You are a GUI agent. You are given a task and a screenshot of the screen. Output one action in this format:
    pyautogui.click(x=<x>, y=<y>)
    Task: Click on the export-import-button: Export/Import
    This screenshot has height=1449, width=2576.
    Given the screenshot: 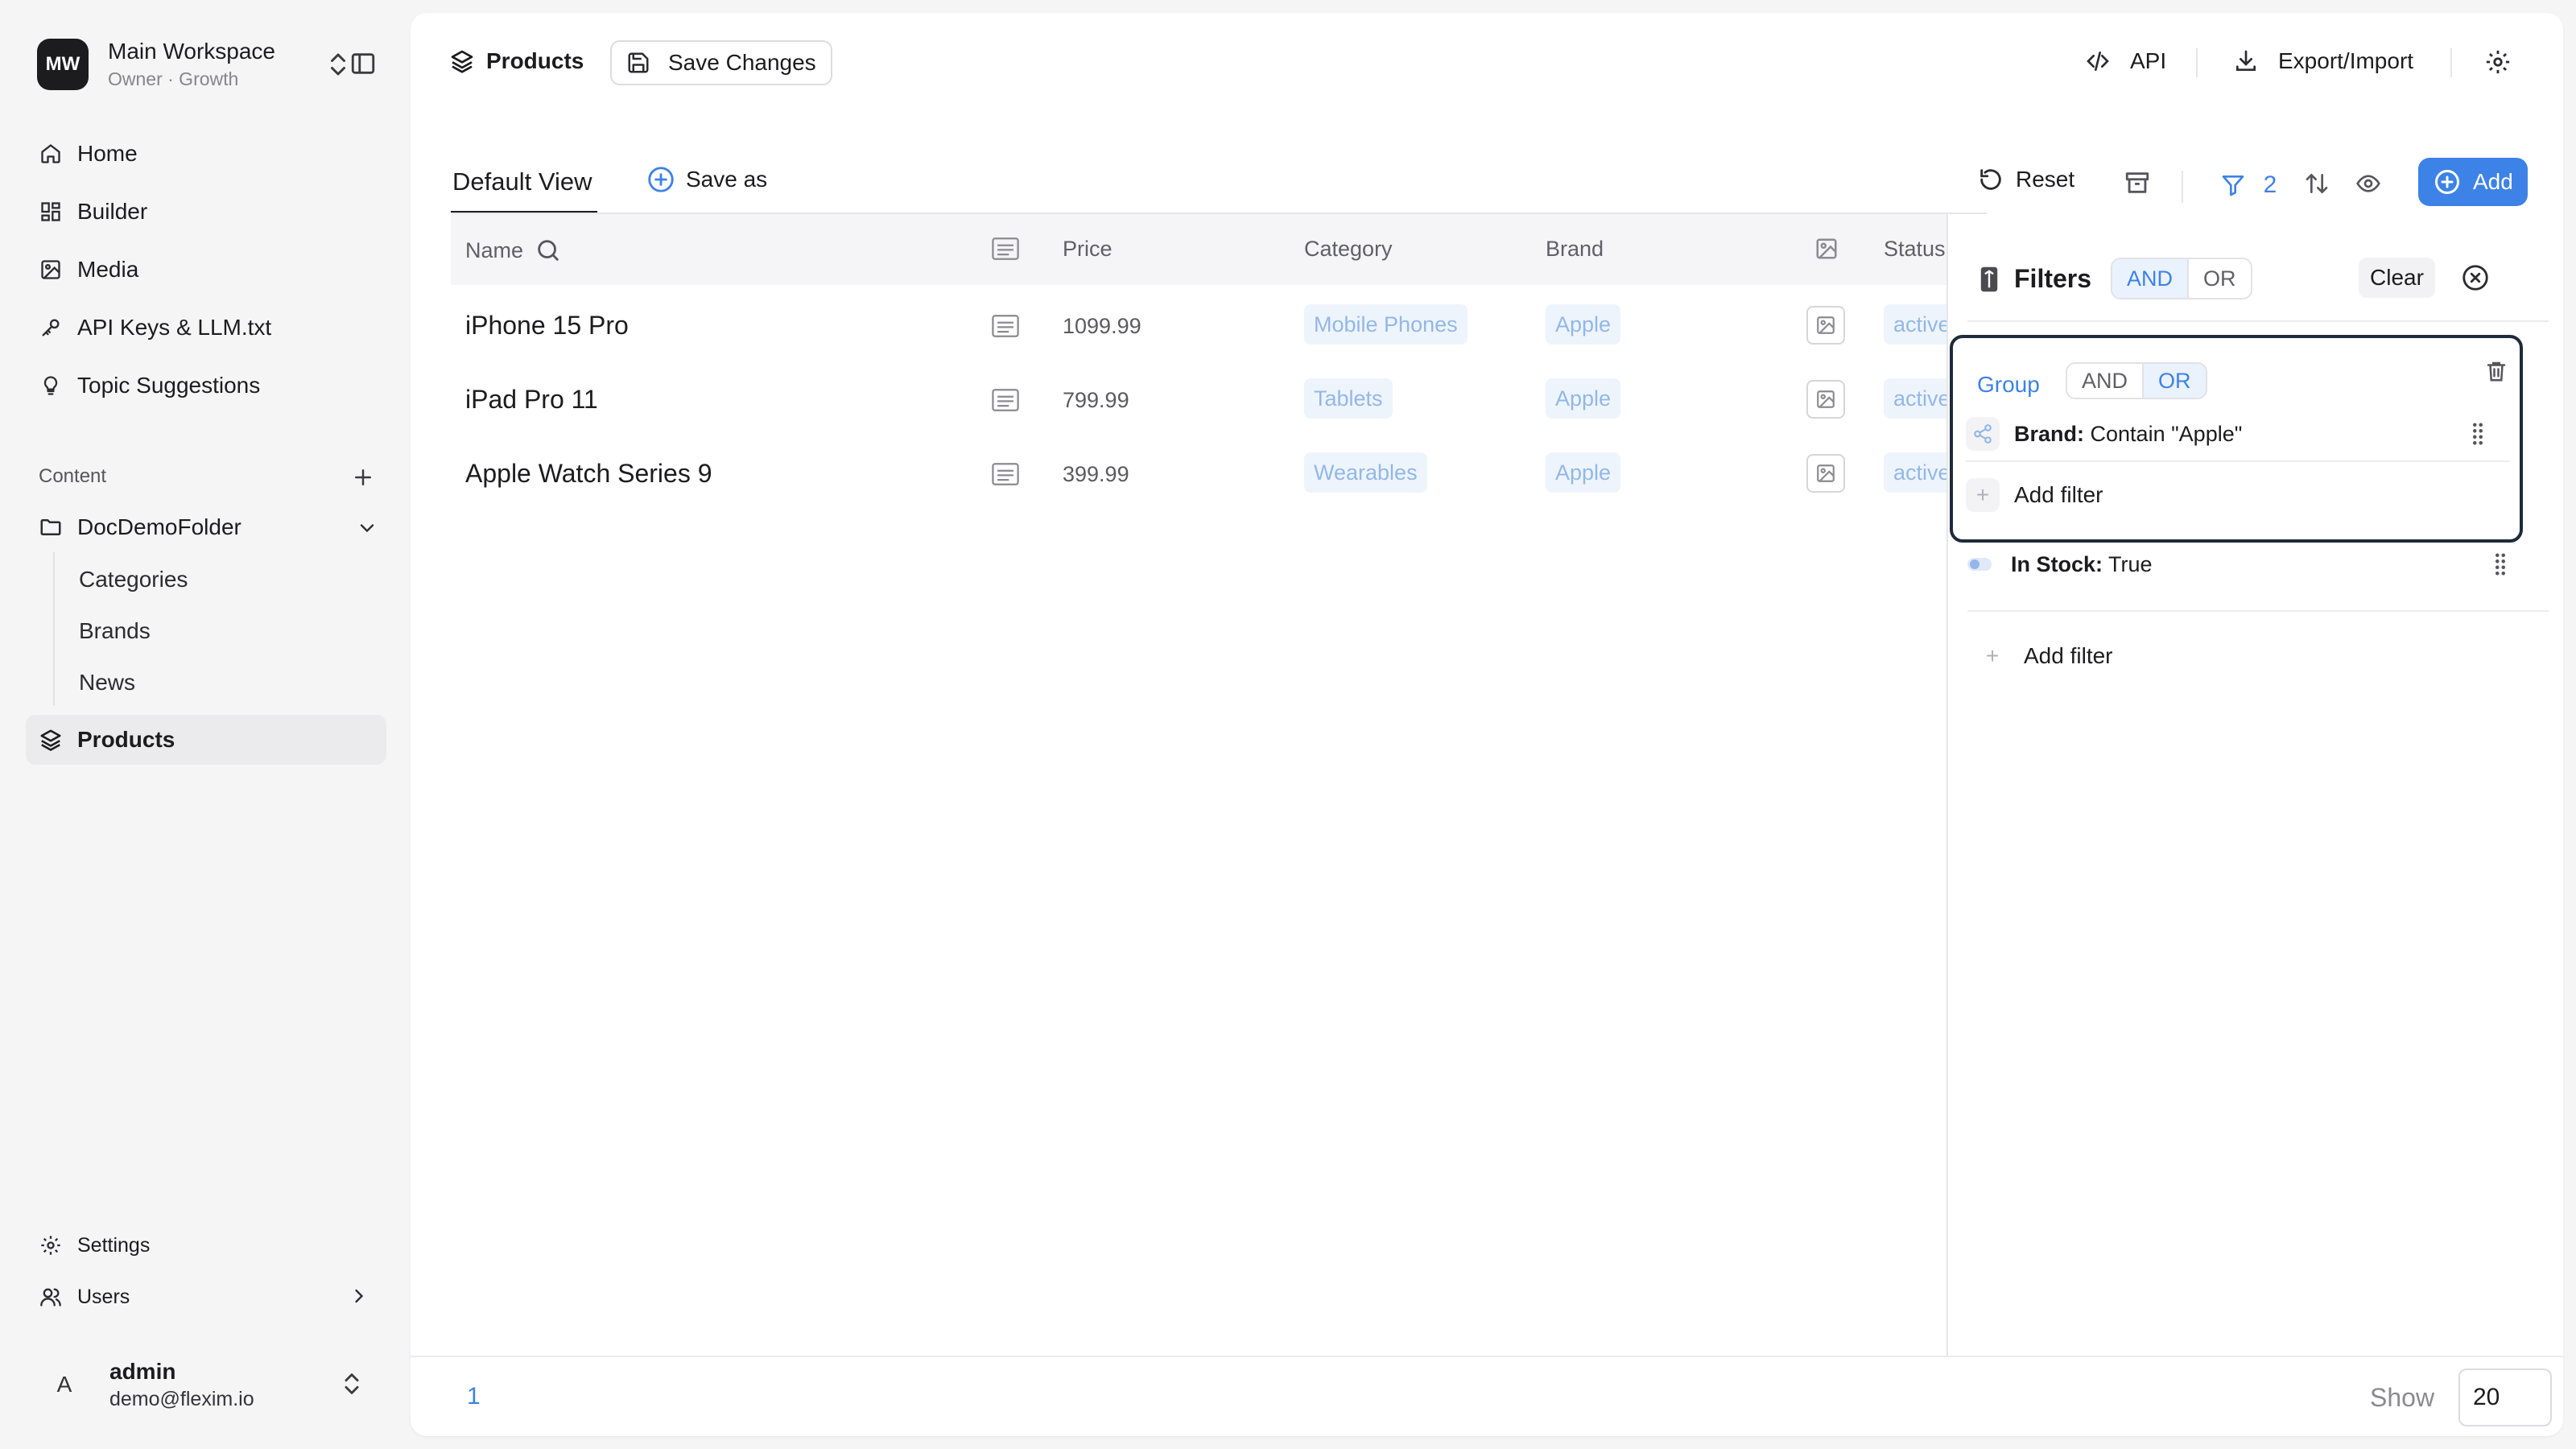 What is the action you would take?
    pyautogui.click(x=2323, y=61)
    